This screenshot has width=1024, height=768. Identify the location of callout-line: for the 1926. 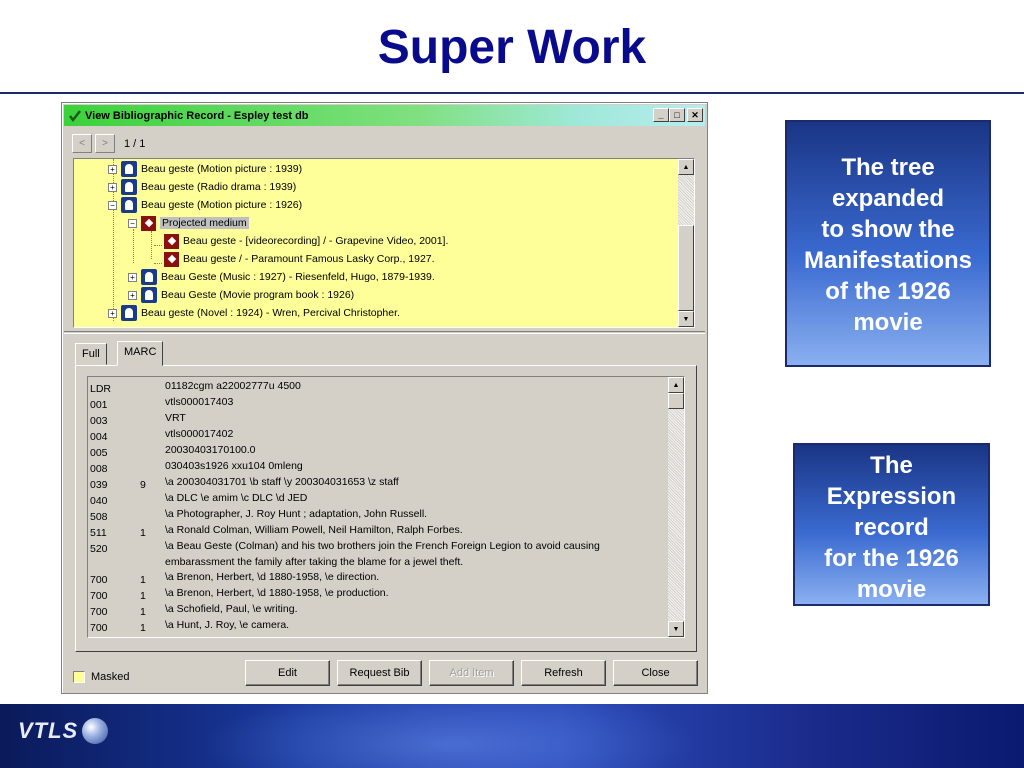
(891, 558).